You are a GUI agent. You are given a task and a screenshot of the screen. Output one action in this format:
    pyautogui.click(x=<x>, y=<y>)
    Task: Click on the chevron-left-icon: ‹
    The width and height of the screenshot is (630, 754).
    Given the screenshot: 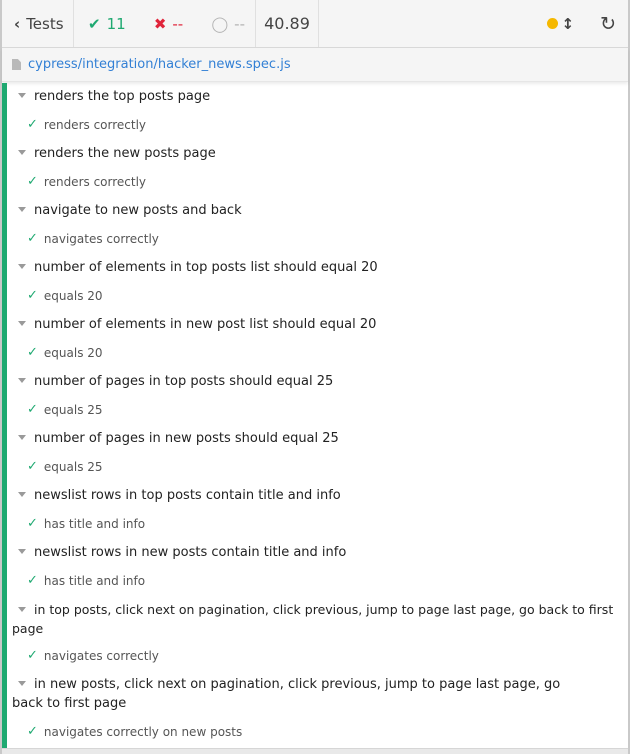 What is the action you would take?
    pyautogui.click(x=17, y=23)
    